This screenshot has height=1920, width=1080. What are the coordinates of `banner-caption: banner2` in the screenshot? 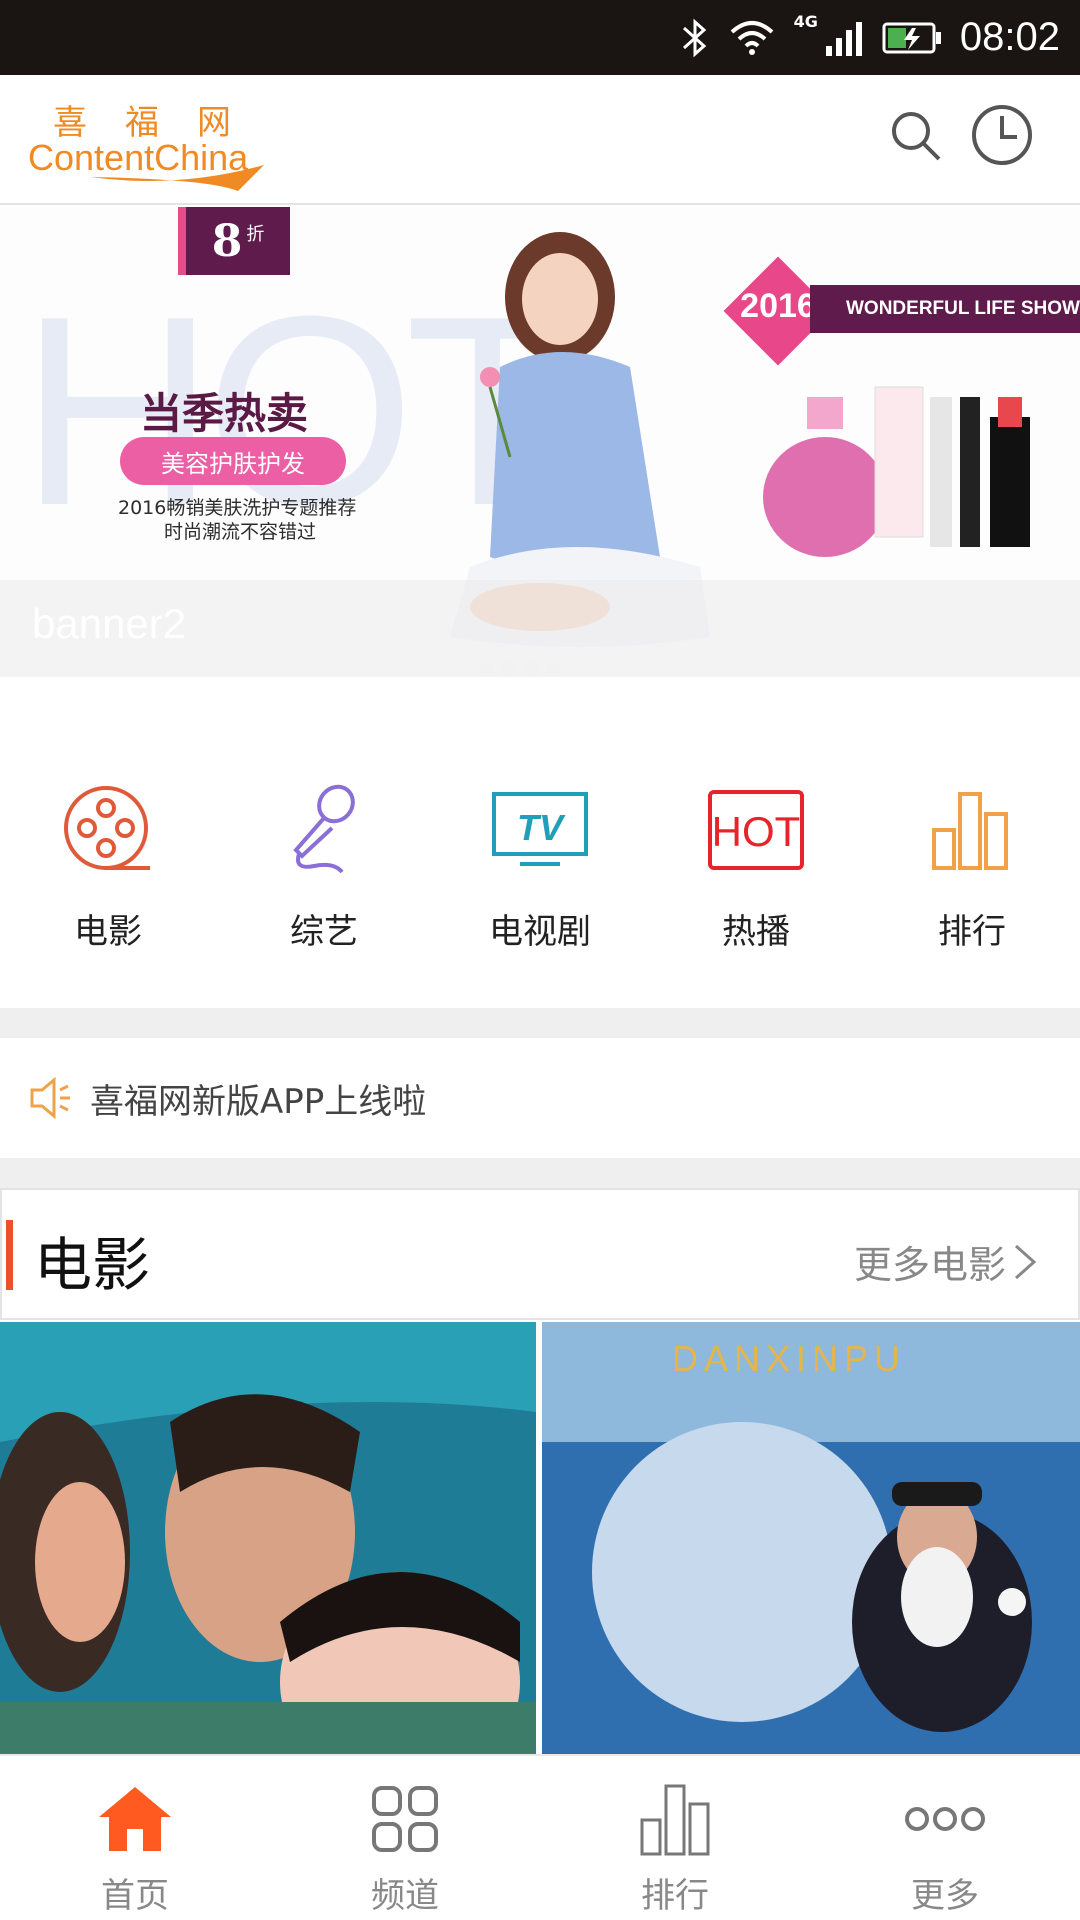 It's located at (109, 623).